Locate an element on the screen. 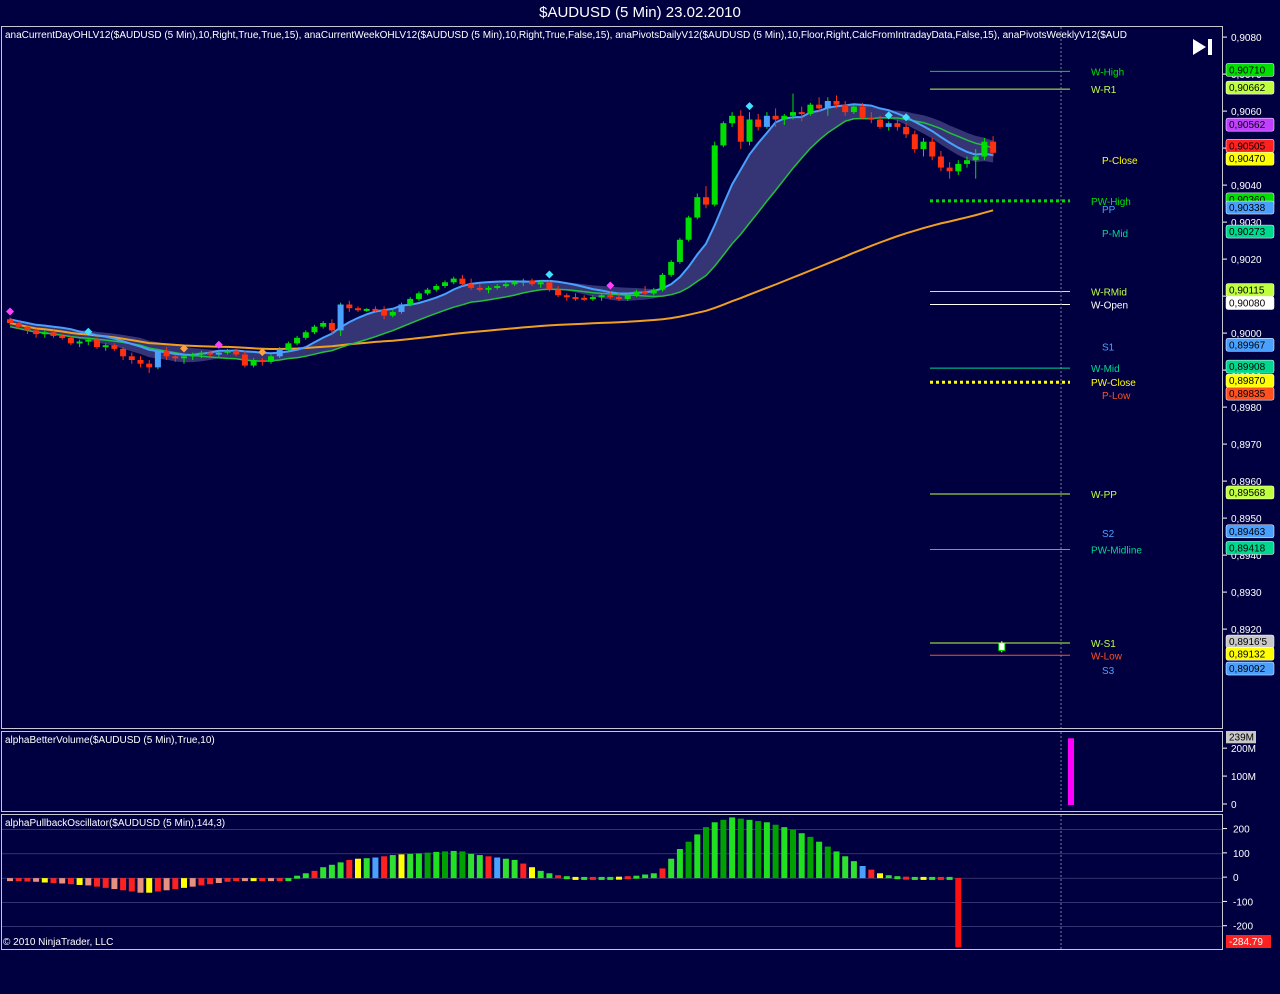 The width and height of the screenshot is (1280, 994). signal-diamond-icon is located at coordinates (749, 106).